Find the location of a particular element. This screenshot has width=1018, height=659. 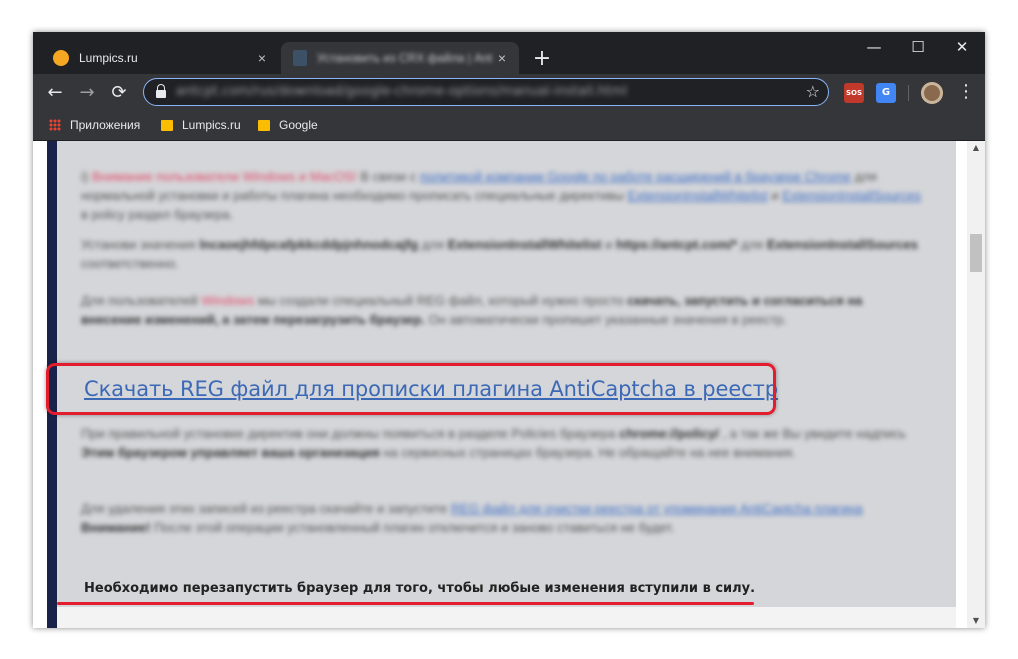

windows-text: Windows is located at coordinates (228, 300).